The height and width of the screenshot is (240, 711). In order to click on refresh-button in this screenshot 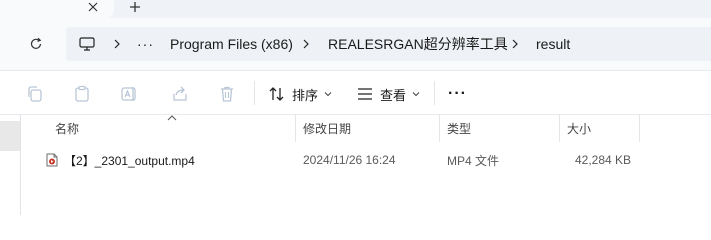, I will do `click(36, 44)`.